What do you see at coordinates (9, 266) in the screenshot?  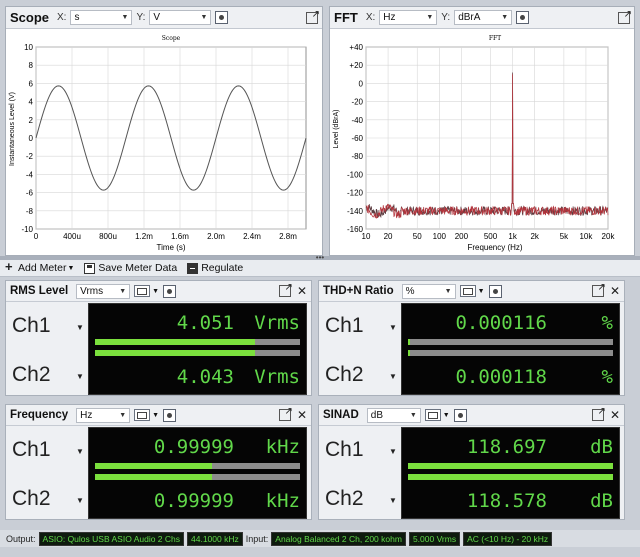 I see `plus-icon` at bounding box center [9, 266].